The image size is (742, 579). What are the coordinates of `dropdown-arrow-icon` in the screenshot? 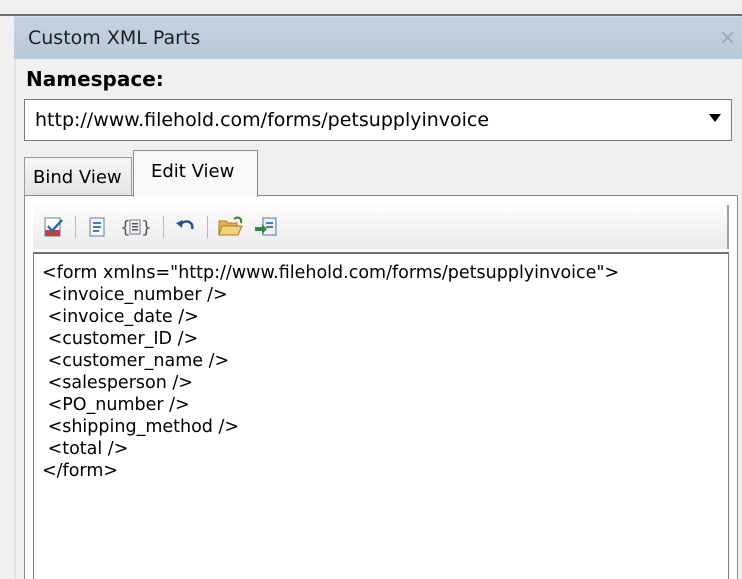 It's located at (715, 118).